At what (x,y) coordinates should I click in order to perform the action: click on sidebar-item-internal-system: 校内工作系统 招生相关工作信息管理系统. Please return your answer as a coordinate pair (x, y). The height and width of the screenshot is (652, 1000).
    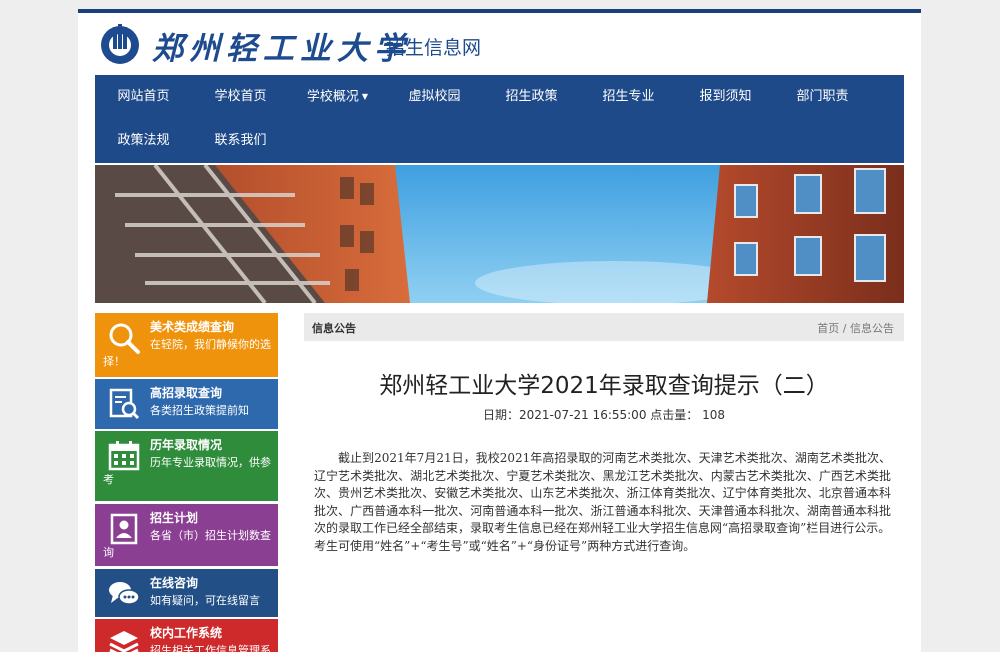
    Looking at the image, I should click on (186, 635).